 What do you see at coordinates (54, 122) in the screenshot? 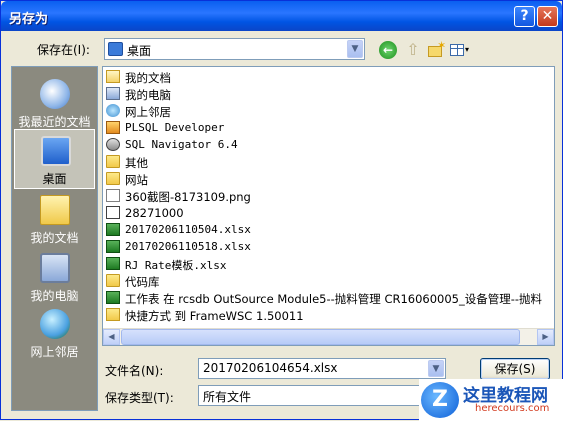
I see `place-label: 我最近的文档` at bounding box center [54, 122].